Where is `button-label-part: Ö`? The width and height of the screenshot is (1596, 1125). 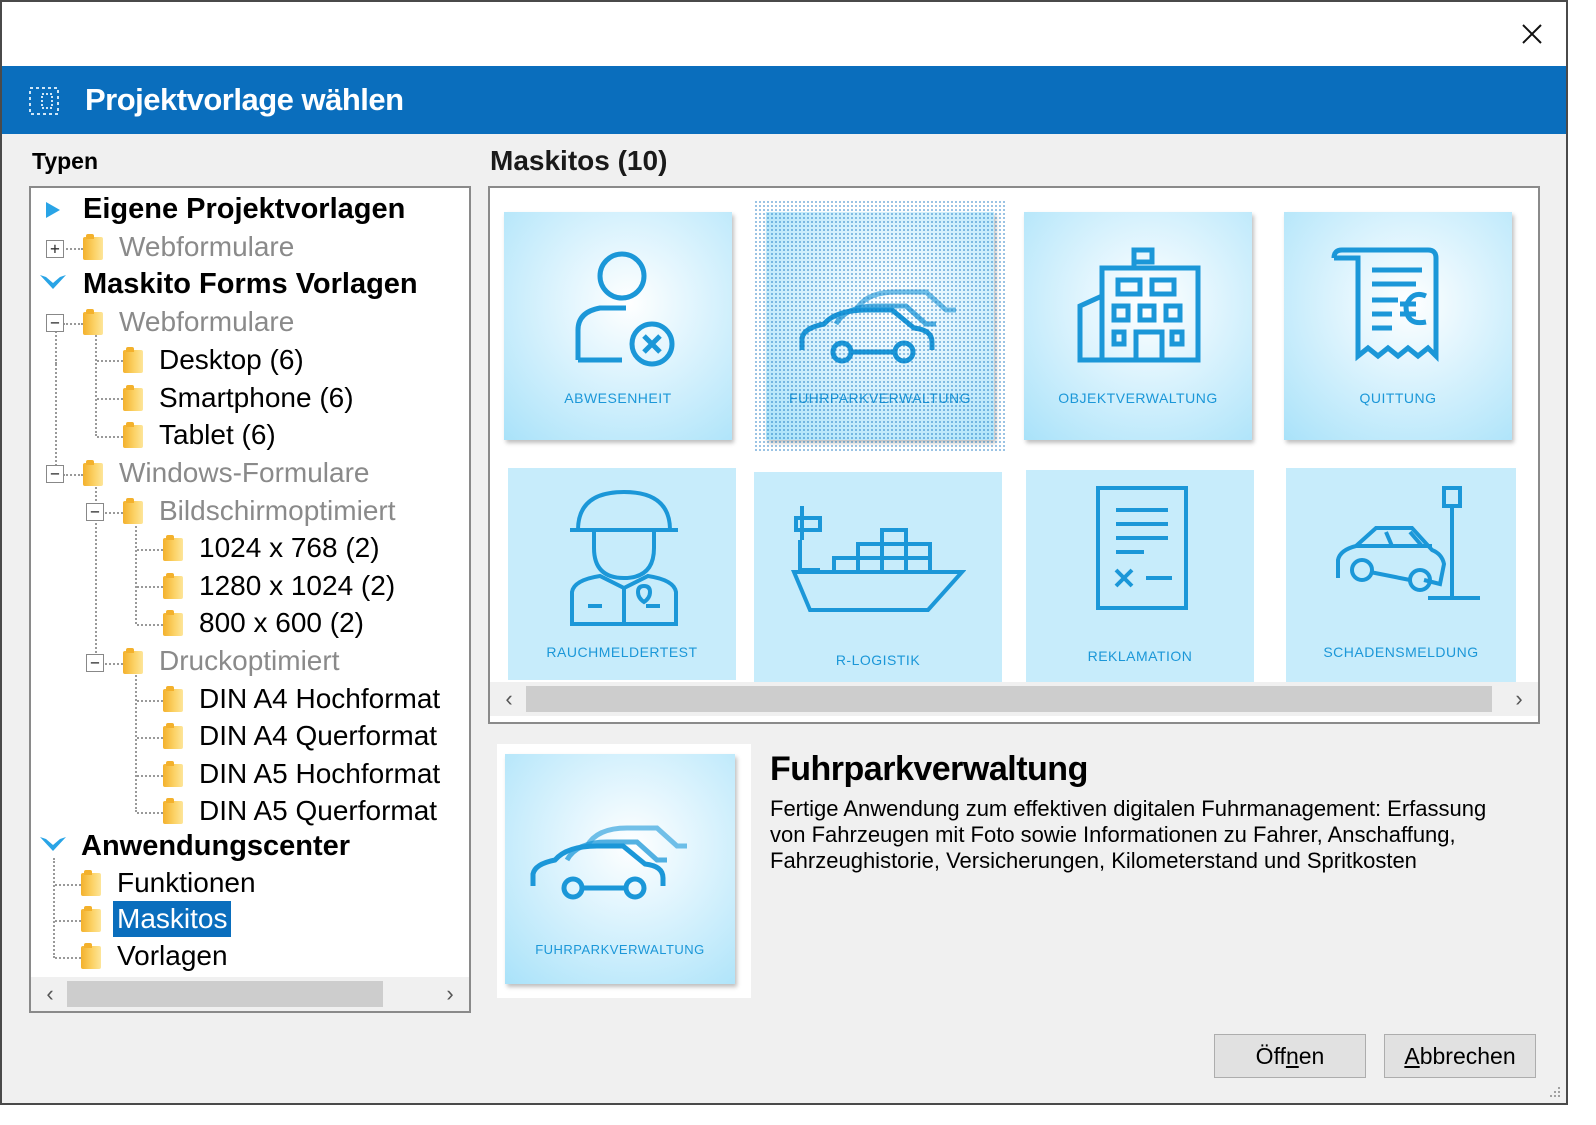
button-label-part: Ö is located at coordinates (1264, 1055).